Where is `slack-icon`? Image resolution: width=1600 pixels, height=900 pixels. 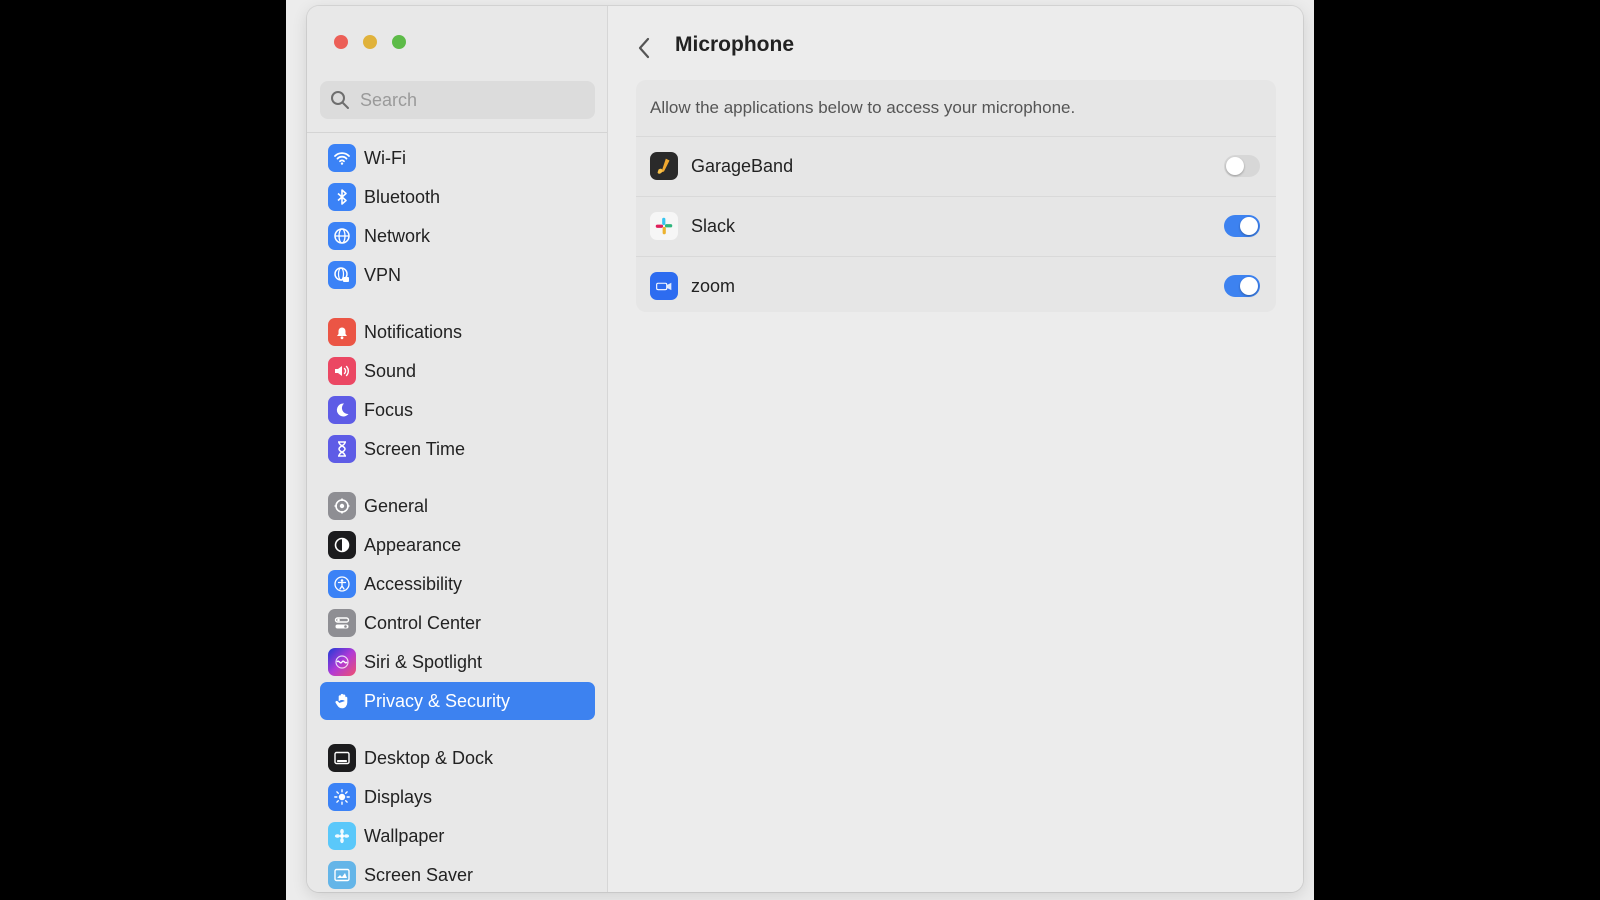
slack-icon is located at coordinates (664, 226).